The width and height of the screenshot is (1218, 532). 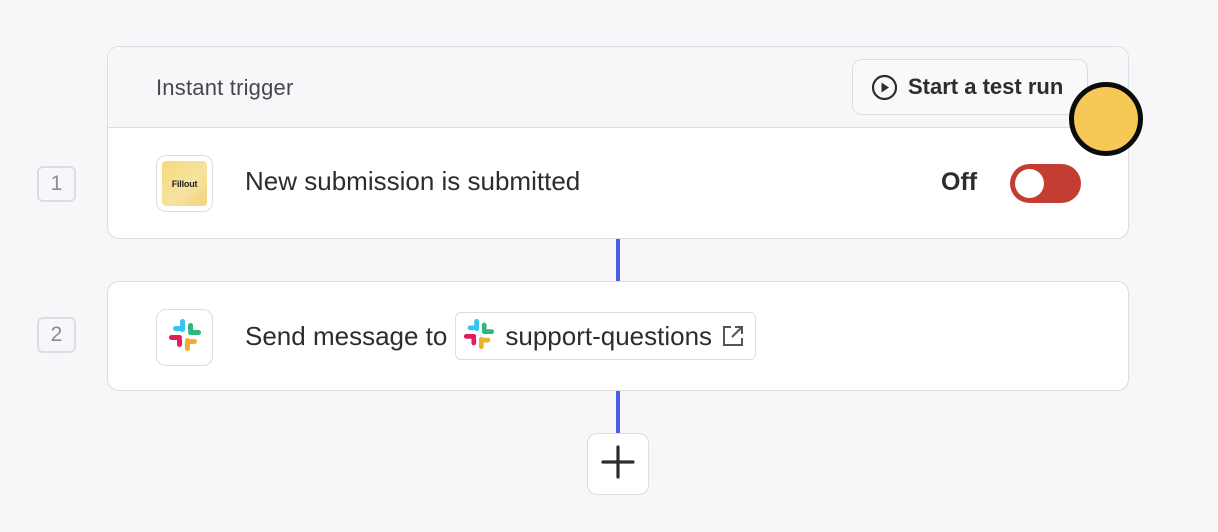 I want to click on fillout-logo: Fillout, so click(x=184, y=183).